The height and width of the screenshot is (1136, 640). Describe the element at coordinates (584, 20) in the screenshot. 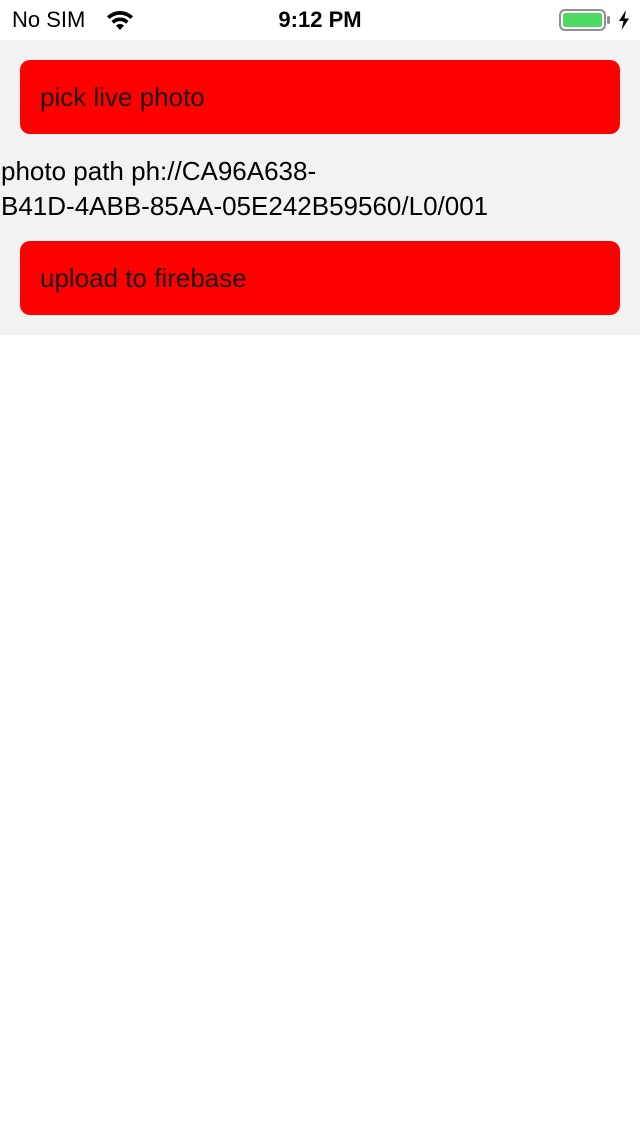

I see `battery-icon` at that location.